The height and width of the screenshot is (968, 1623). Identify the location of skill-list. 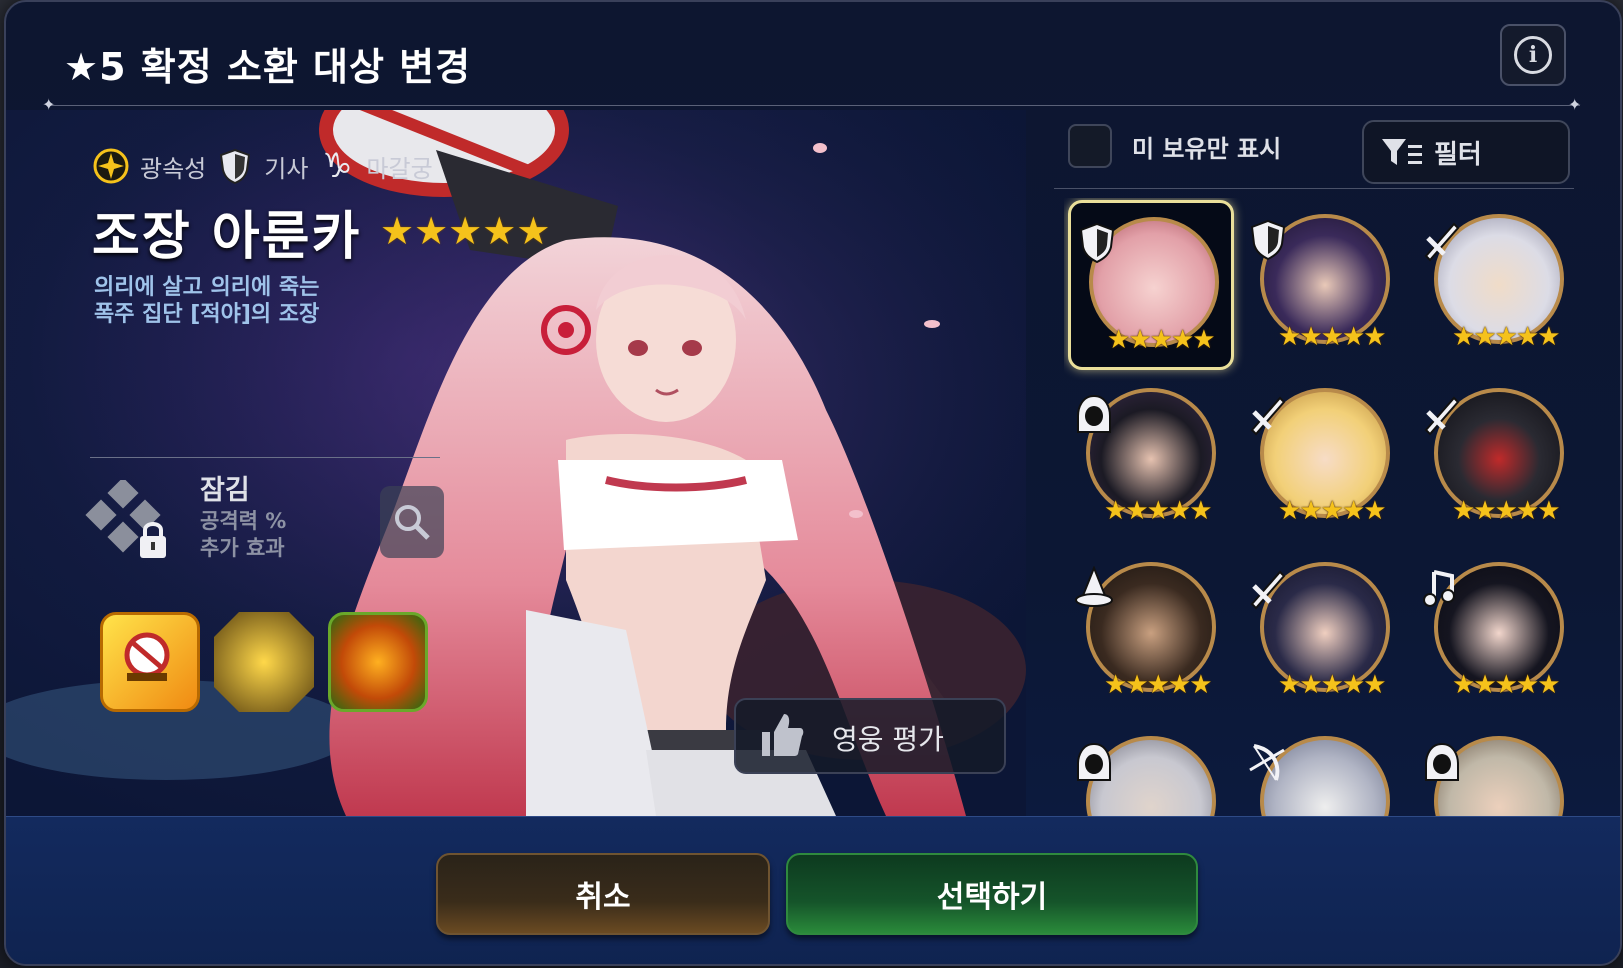
(264, 662).